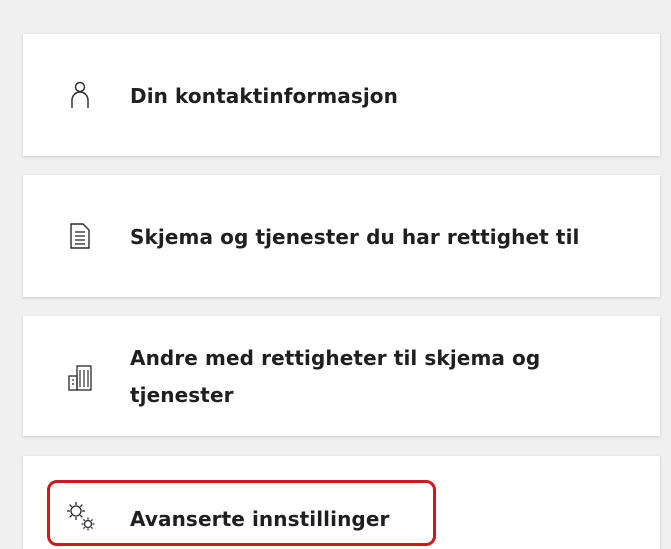 The height and width of the screenshot is (549, 671). I want to click on person-icon, so click(80, 95).